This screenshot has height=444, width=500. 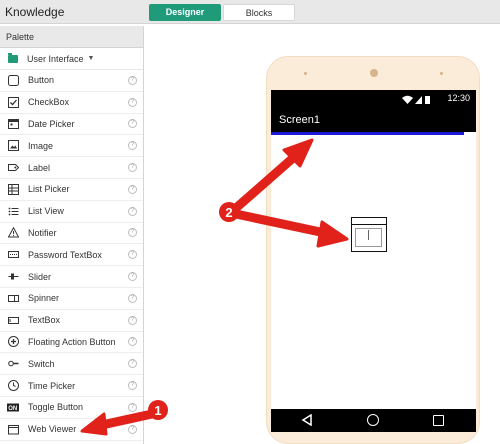 I want to click on palette-item-toggle-button: ON Toggle Button ?, so click(x=71, y=408).